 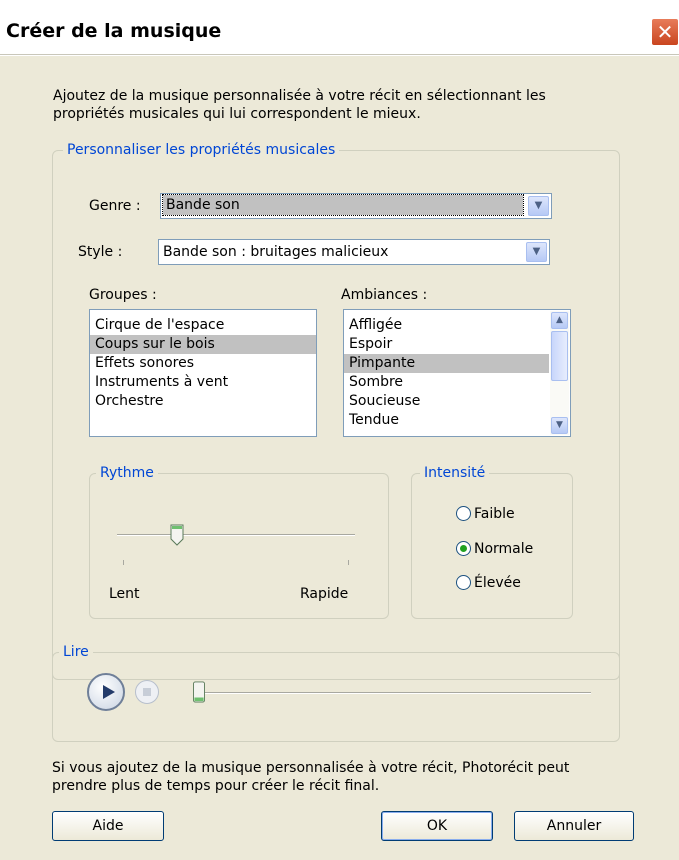 I want to click on groups-label: Groupes :, so click(x=123, y=295).